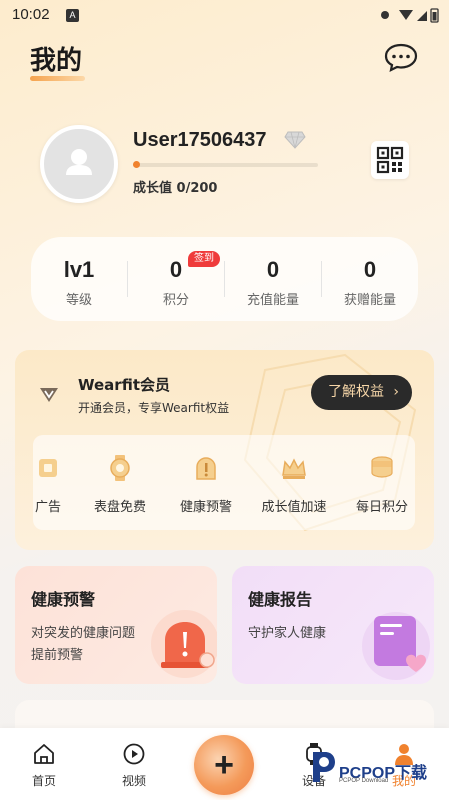 The width and height of the screenshot is (449, 800). I want to click on watermark-logo, so click(324, 767).